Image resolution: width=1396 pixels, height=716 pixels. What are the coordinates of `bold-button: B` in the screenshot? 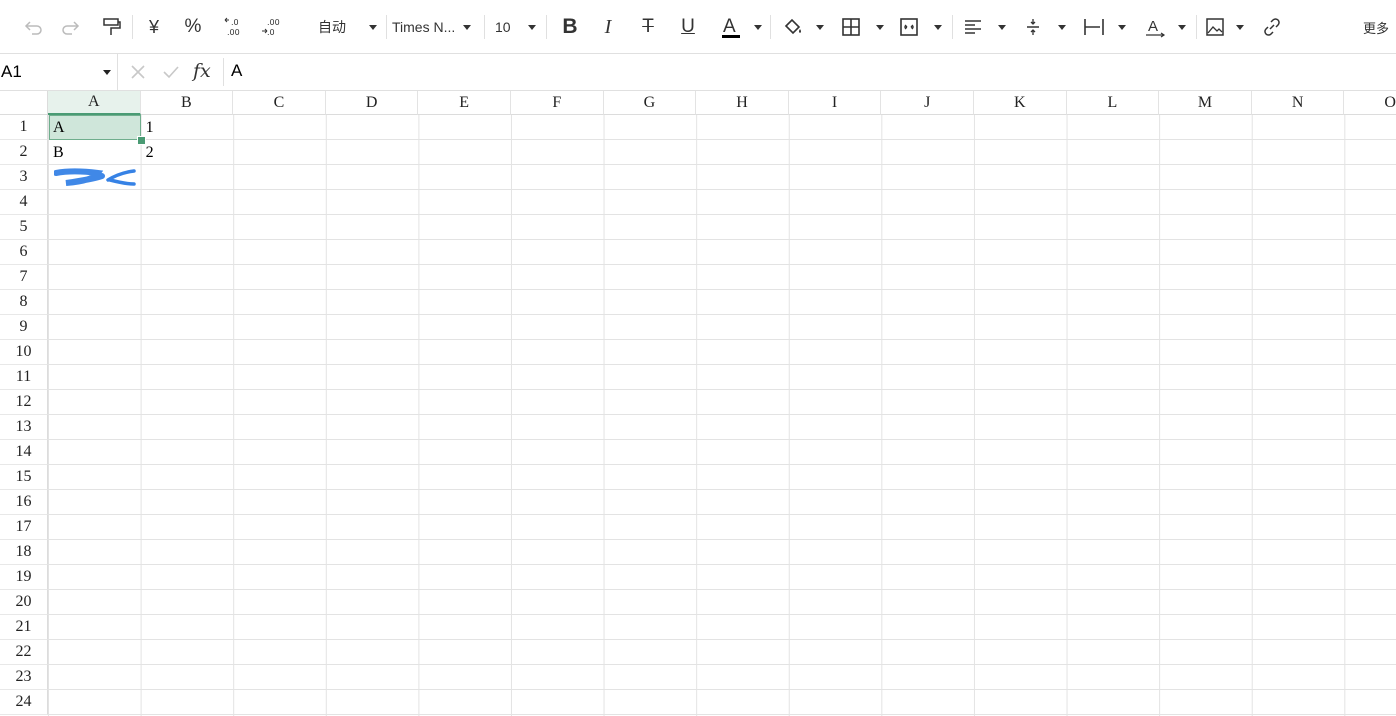 It's located at (570, 27).